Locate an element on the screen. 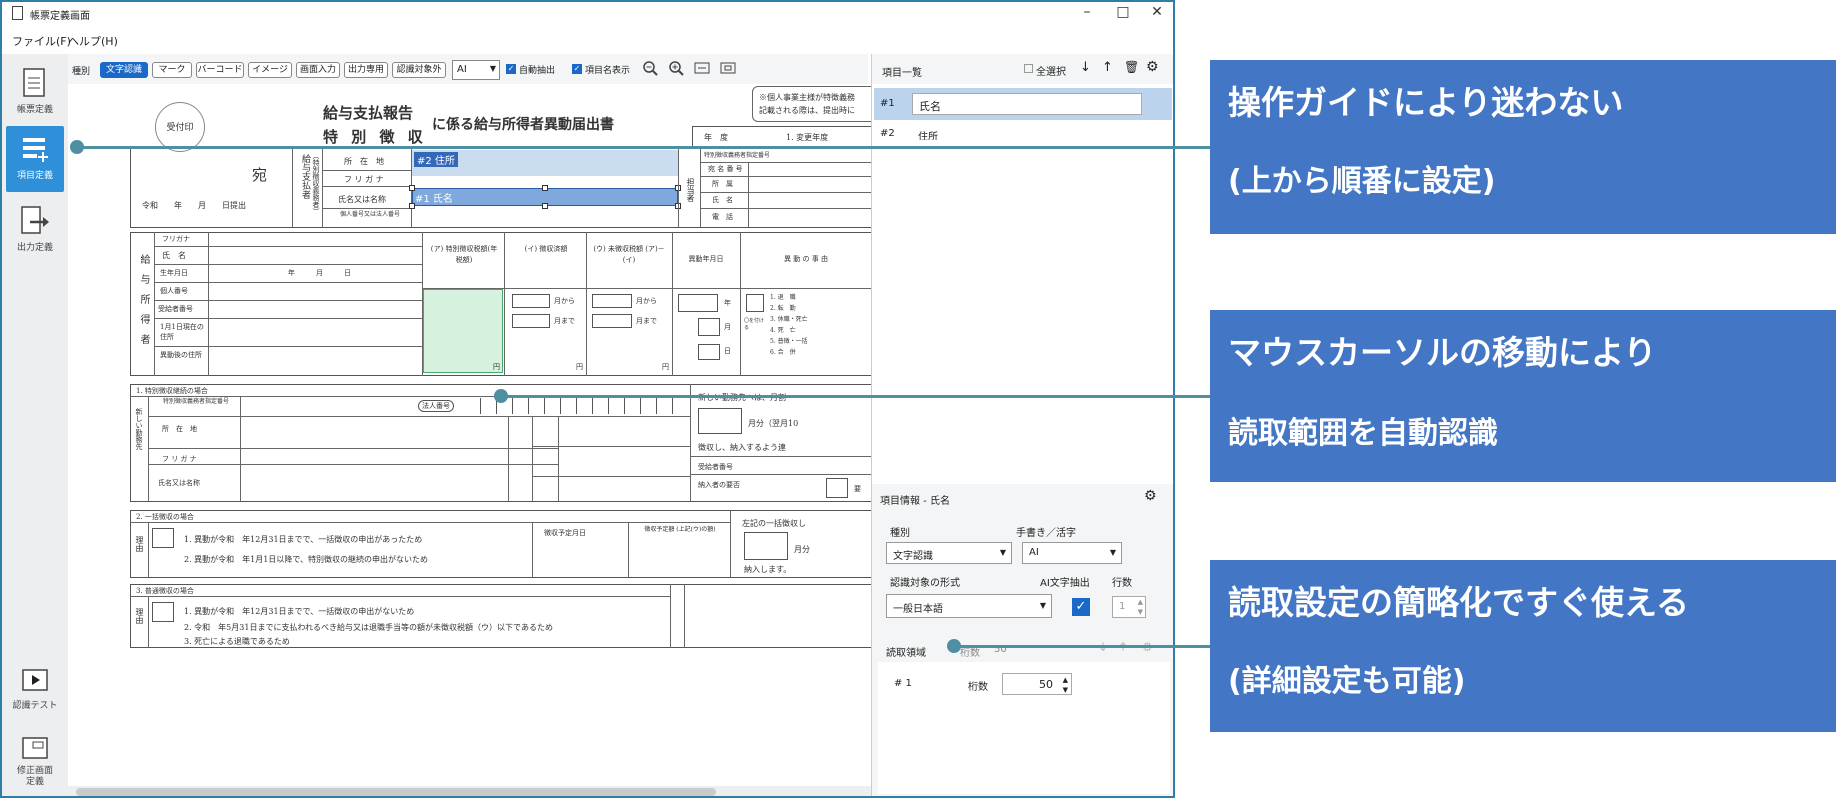  type-image-button: イメージ is located at coordinates (270, 70).